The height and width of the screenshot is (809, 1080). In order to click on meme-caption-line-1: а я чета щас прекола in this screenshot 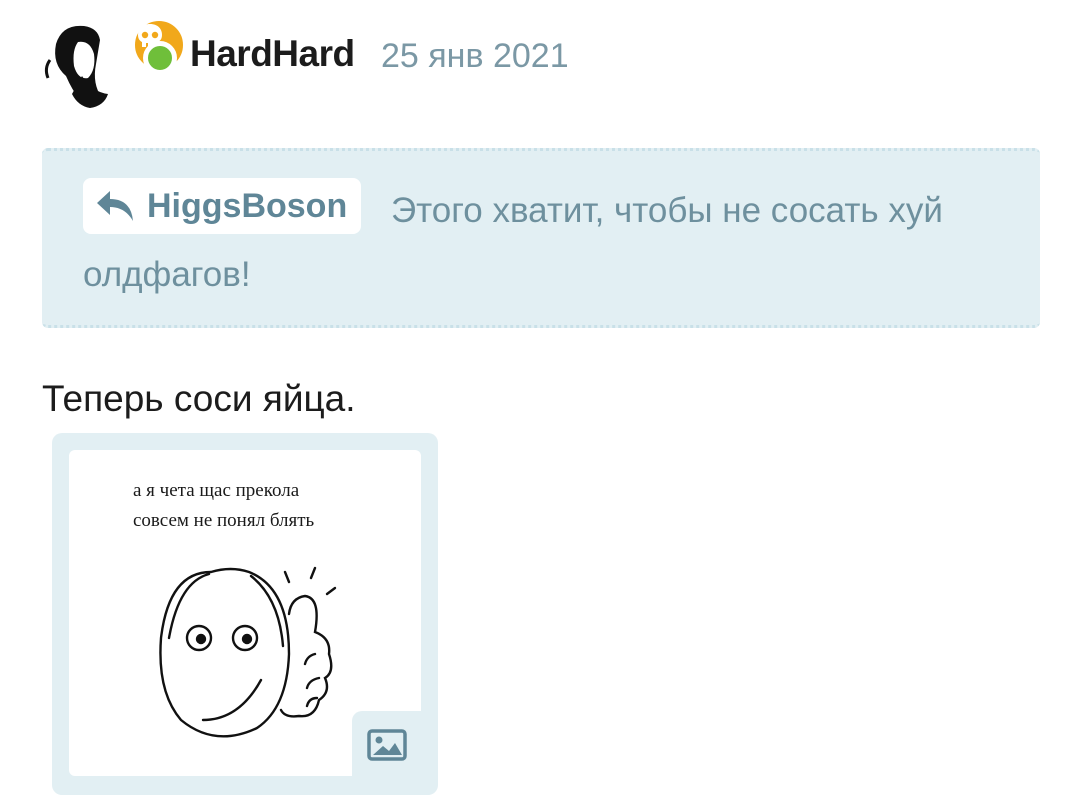, I will do `click(216, 490)`.